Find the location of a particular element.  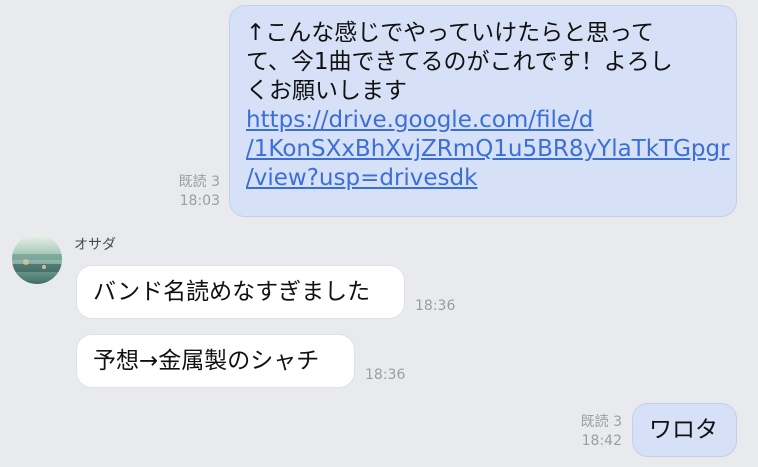

message-text-line: くお願いします is located at coordinates (326, 91).